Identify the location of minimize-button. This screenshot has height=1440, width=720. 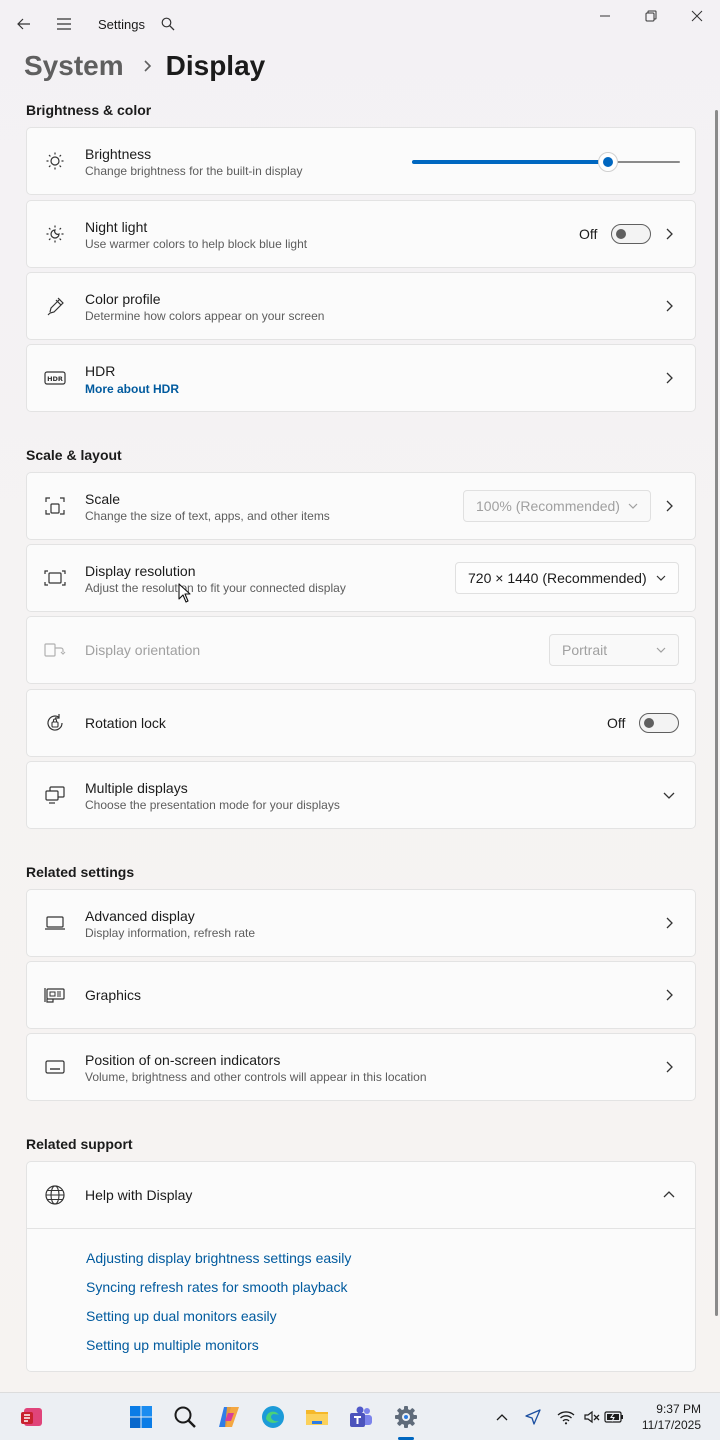
(605, 16).